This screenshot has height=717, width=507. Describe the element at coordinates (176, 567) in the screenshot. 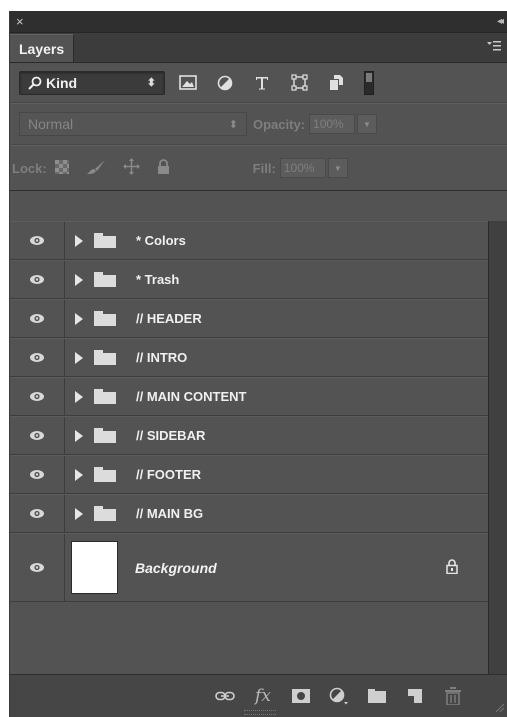

I see `layer-name: Background` at that location.